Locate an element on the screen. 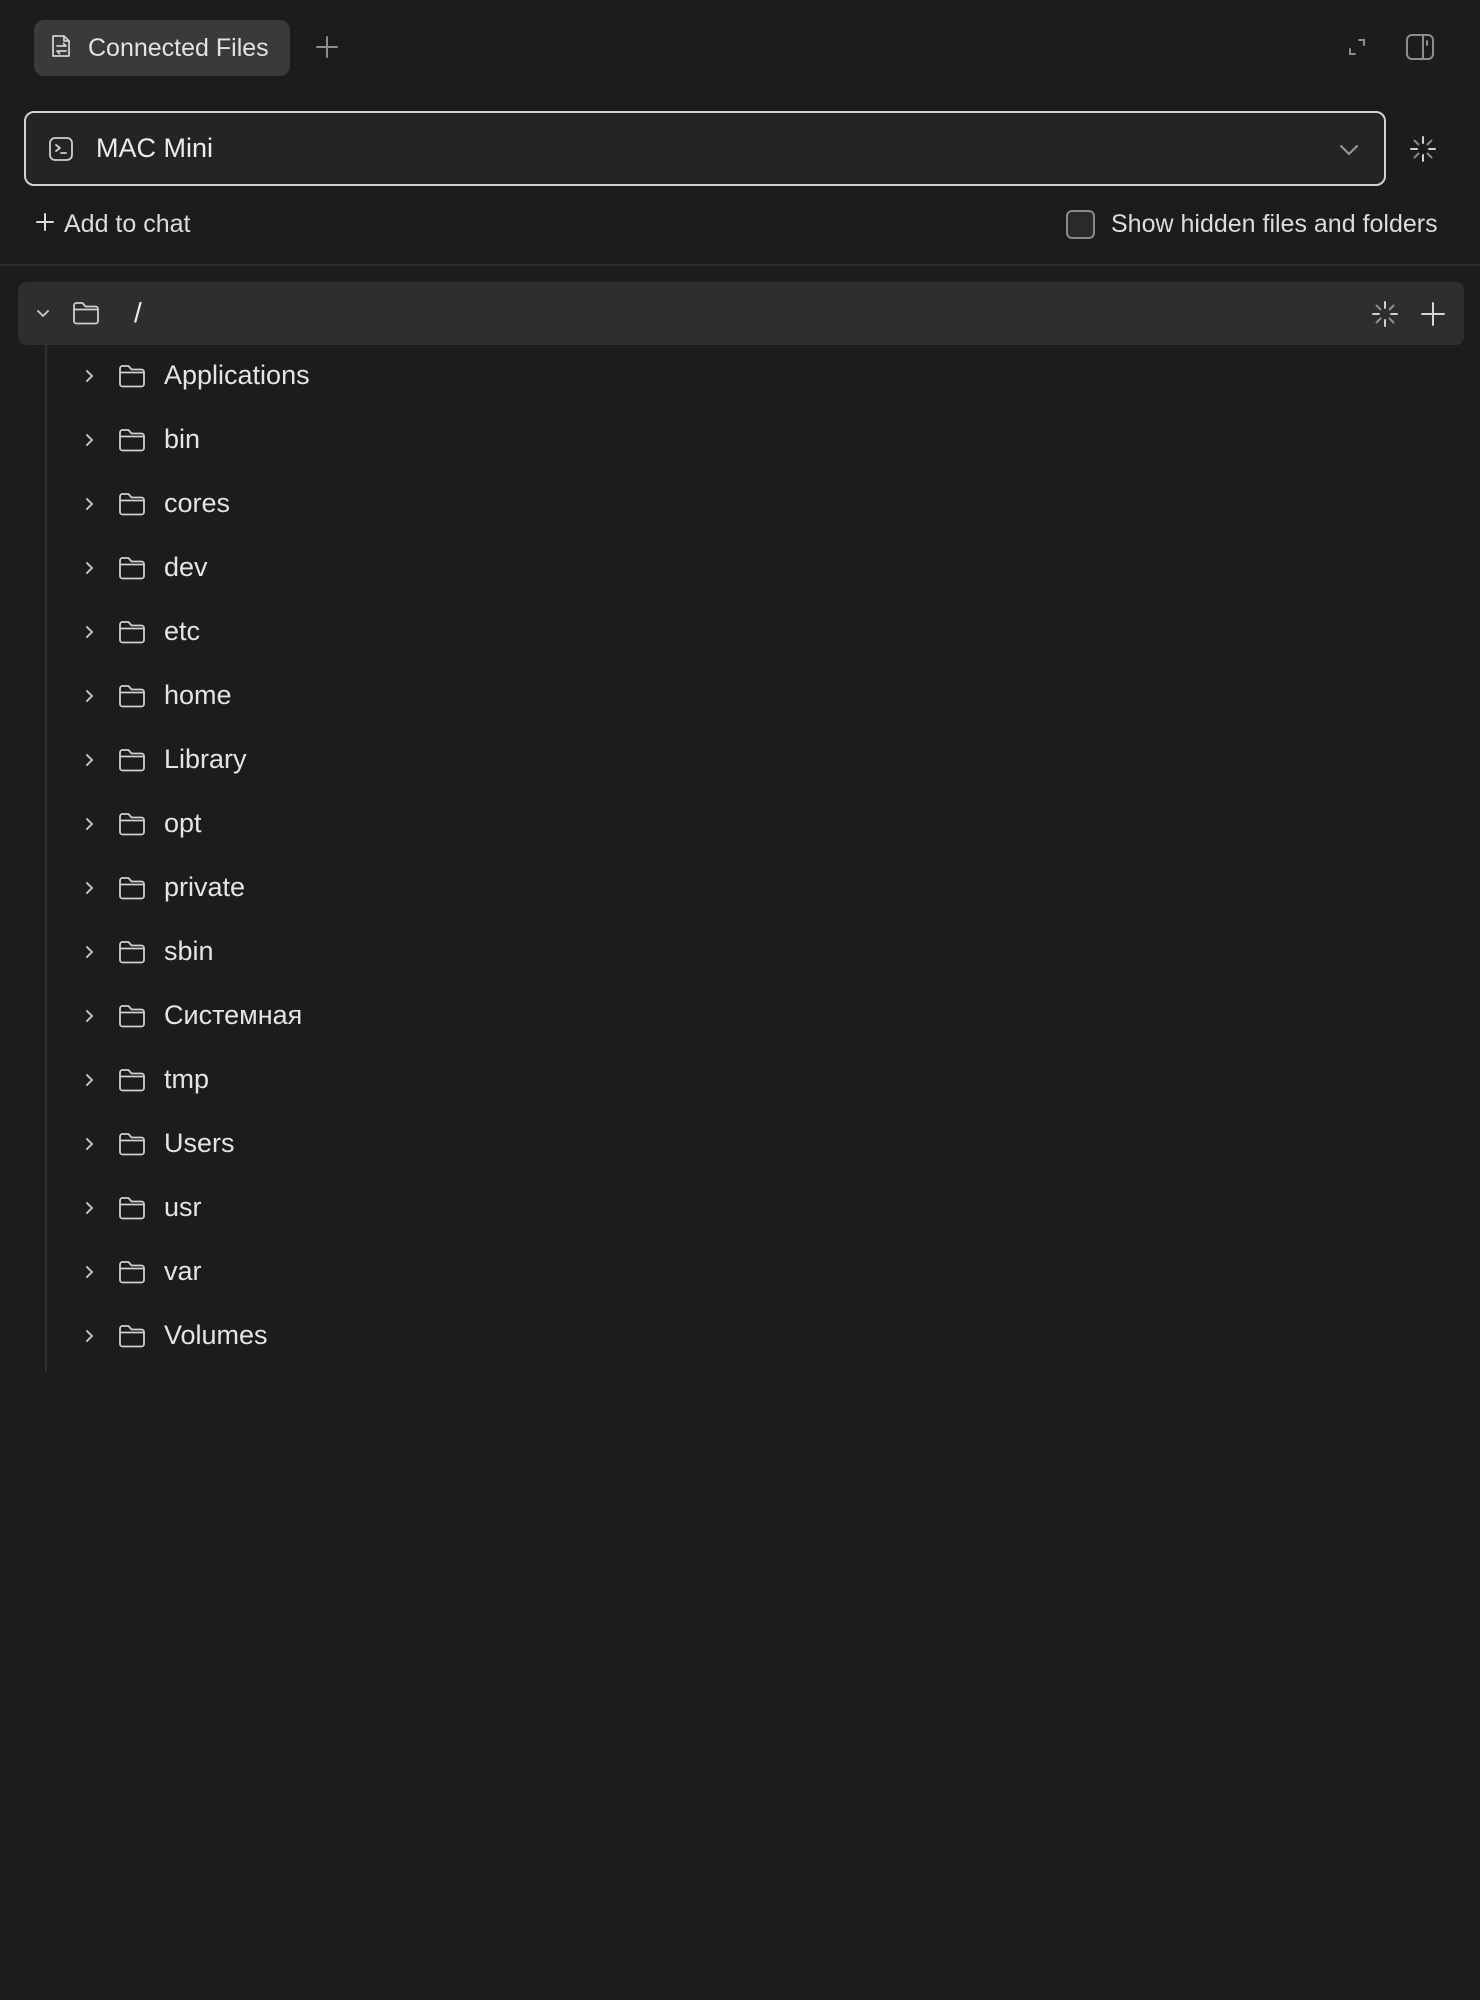  tree-item: bin is located at coordinates (748, 441).